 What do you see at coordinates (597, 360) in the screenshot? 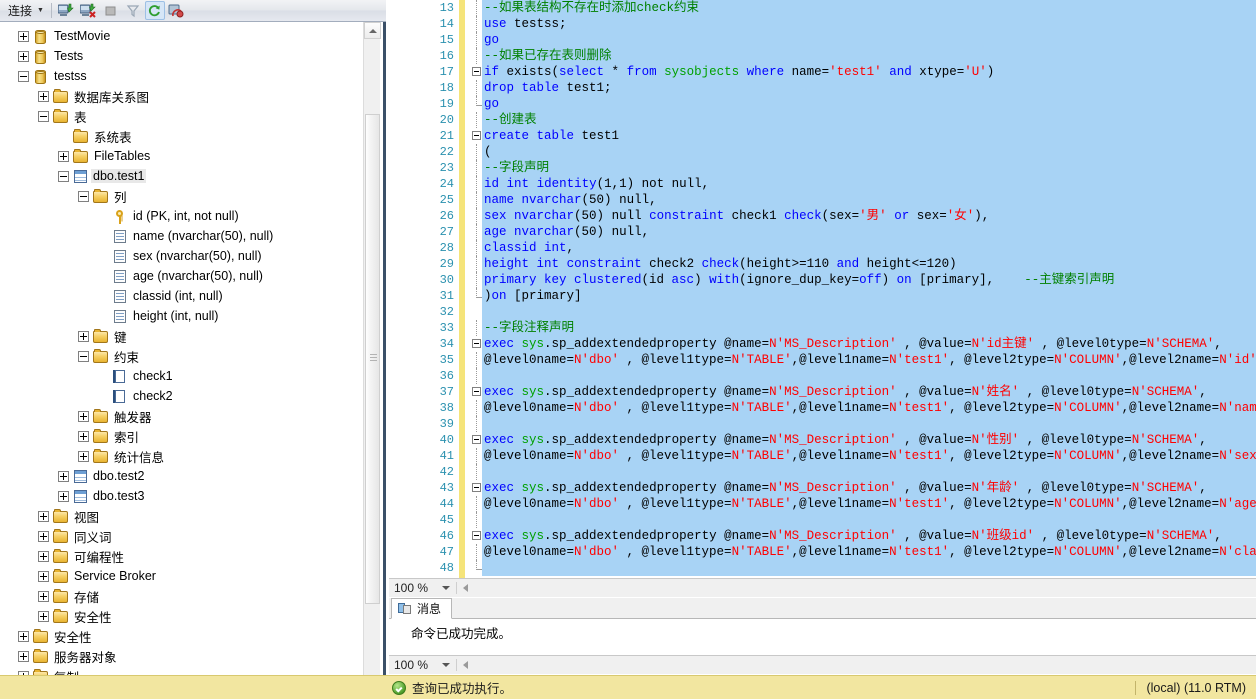
I see `code-token: N'dbo'` at bounding box center [597, 360].